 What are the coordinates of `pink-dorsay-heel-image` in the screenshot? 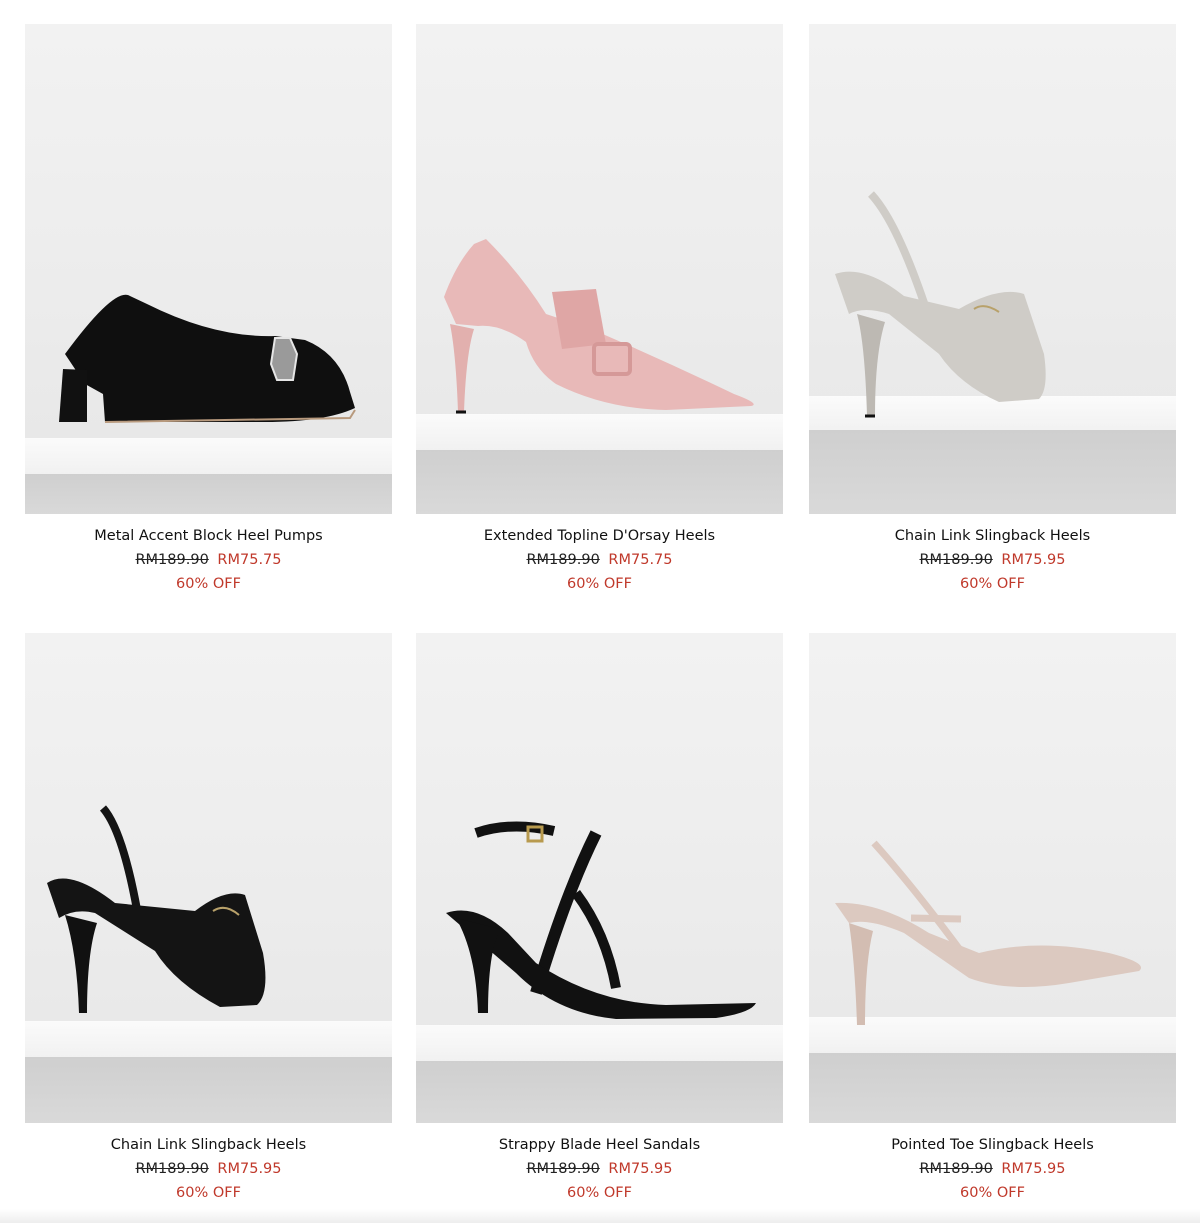 It's located at (599, 326).